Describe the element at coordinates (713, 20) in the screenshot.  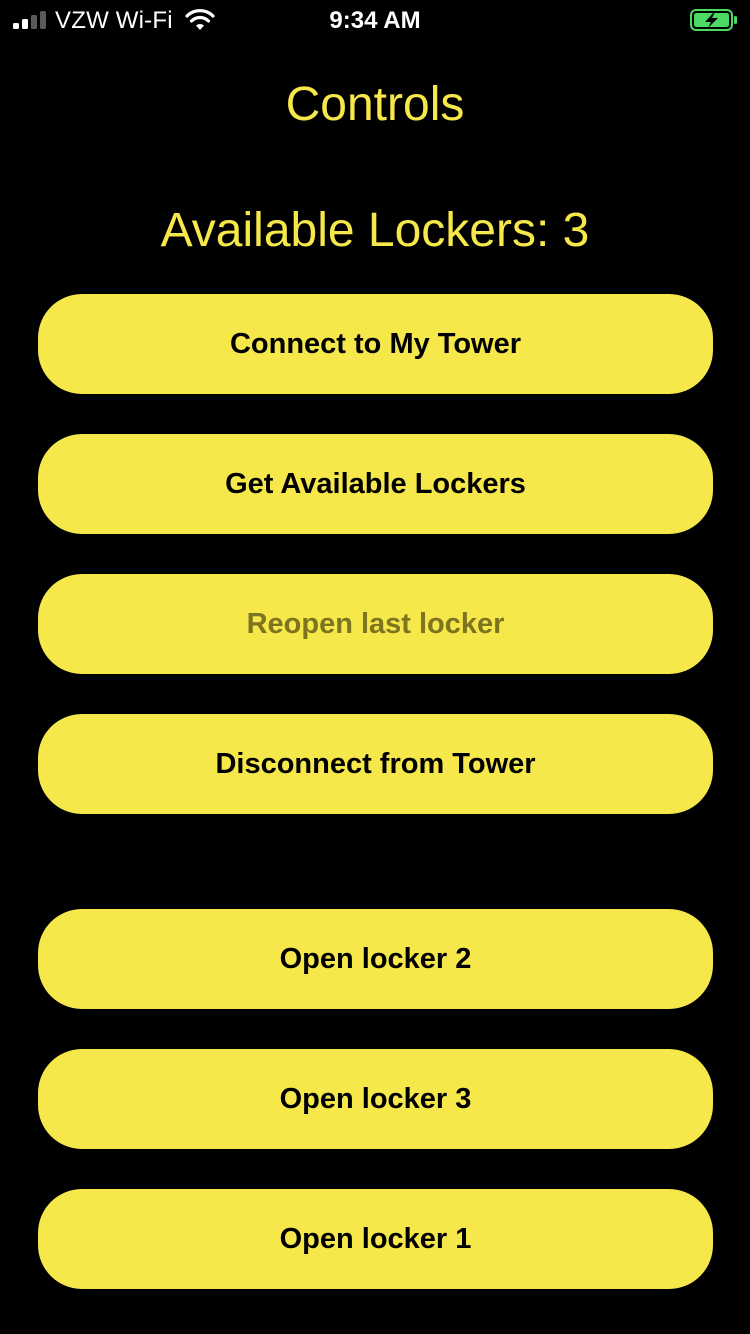
I see `battery-charging-icon` at that location.